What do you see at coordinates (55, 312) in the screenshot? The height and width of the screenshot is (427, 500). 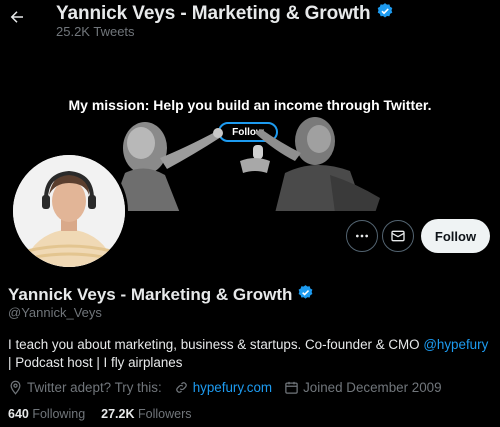 I see `profile-handle: @Yannick_Veys` at bounding box center [55, 312].